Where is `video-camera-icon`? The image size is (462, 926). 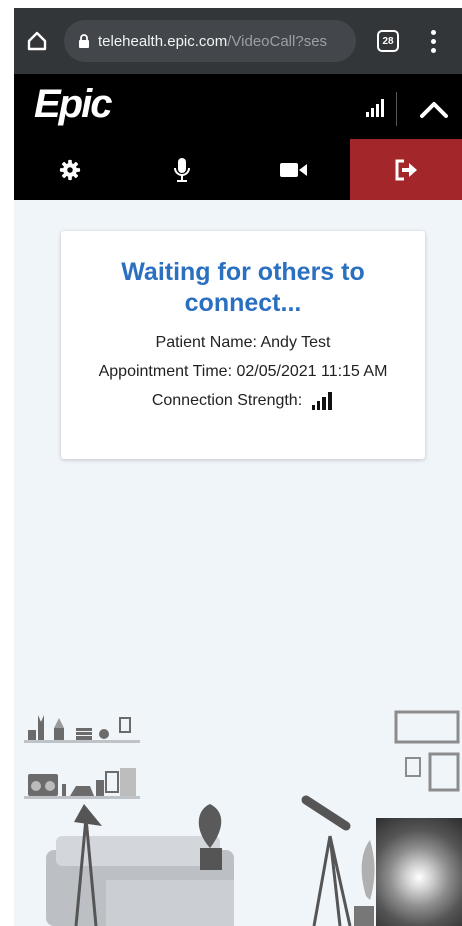
video-camera-icon is located at coordinates (293, 169).